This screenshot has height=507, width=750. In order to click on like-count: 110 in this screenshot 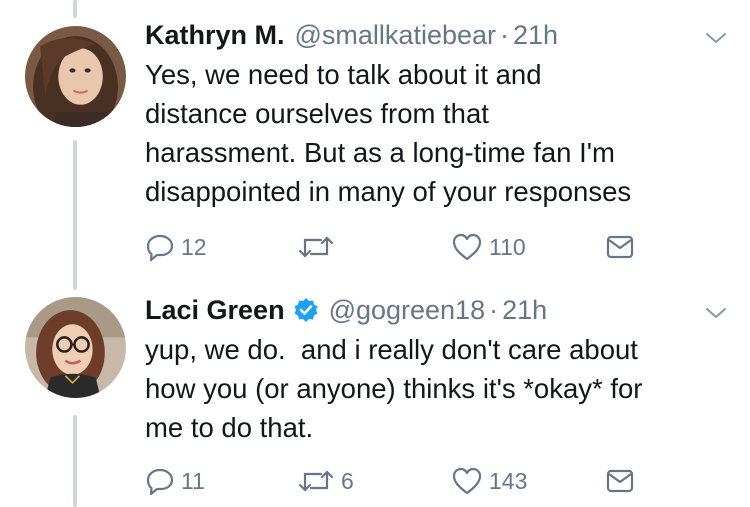, I will do `click(507, 246)`.